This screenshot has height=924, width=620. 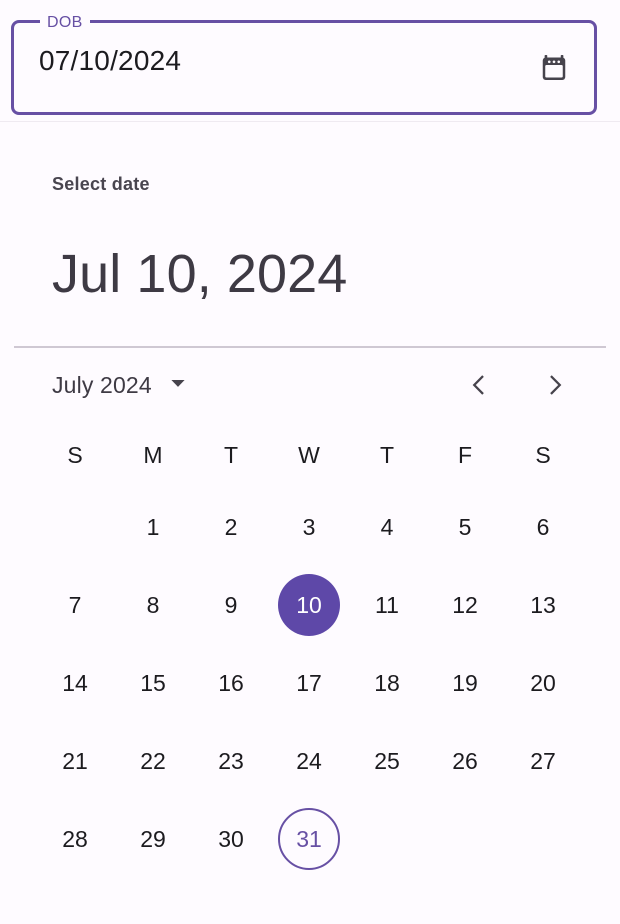 I want to click on calendar-cell: 15, so click(x=153, y=683).